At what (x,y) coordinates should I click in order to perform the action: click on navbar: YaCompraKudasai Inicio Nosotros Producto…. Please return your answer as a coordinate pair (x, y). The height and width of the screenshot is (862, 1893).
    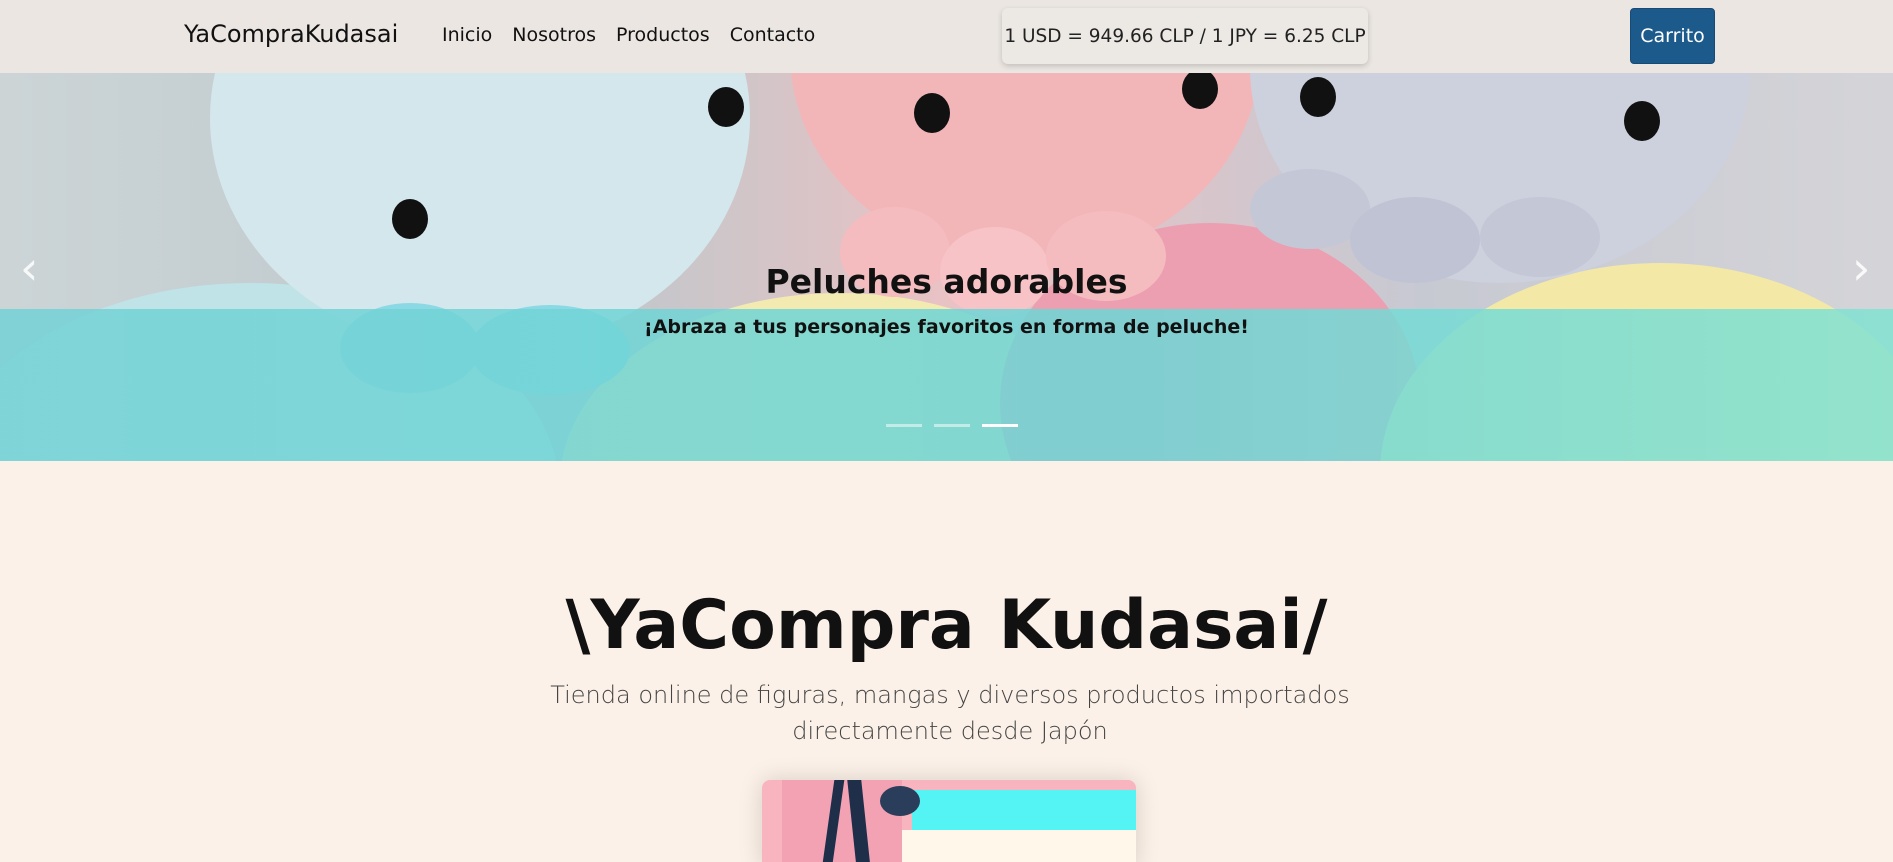
    Looking at the image, I should click on (946, 36).